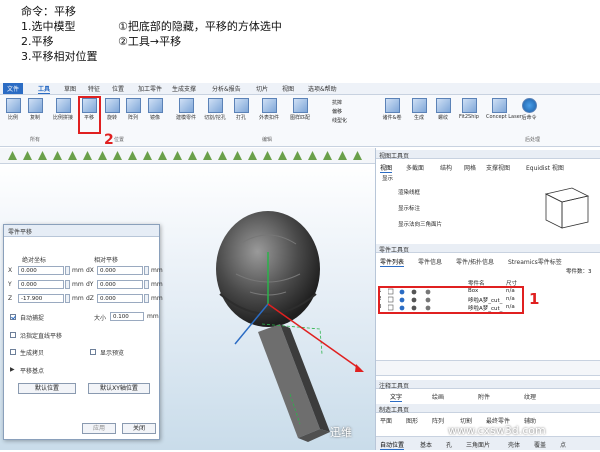  What do you see at coordinates (32, 370) in the screenshot?
I see `base-point-label: 平移基点` at bounding box center [32, 370].